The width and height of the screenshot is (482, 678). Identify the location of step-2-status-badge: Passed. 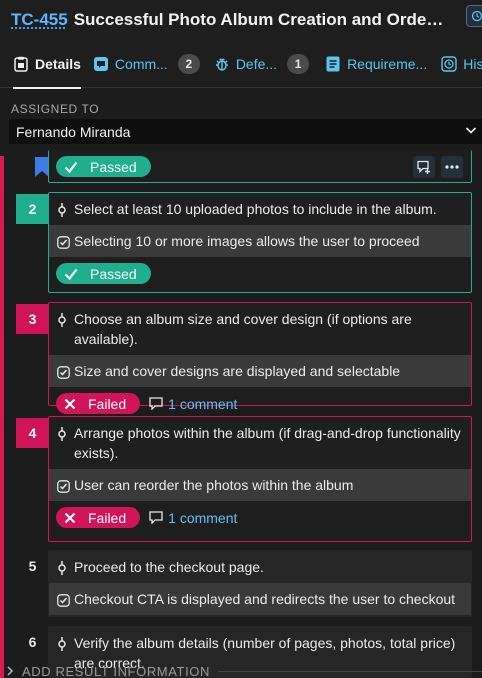
(103, 273).